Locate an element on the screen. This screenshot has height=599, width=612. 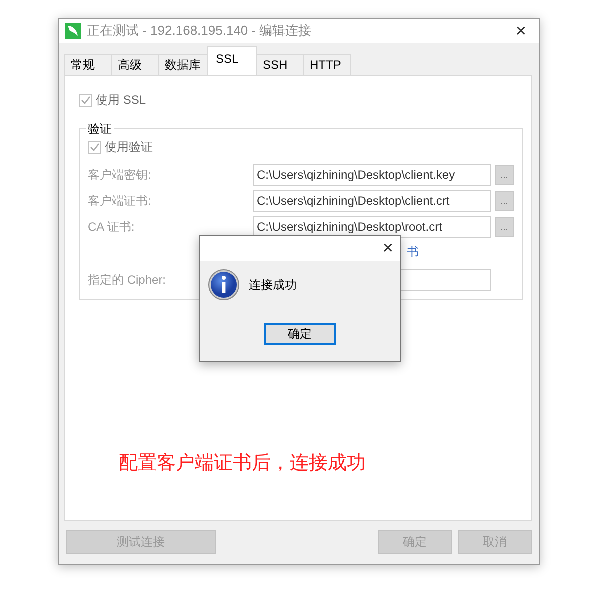
ok-button: 确定 is located at coordinates (300, 334).